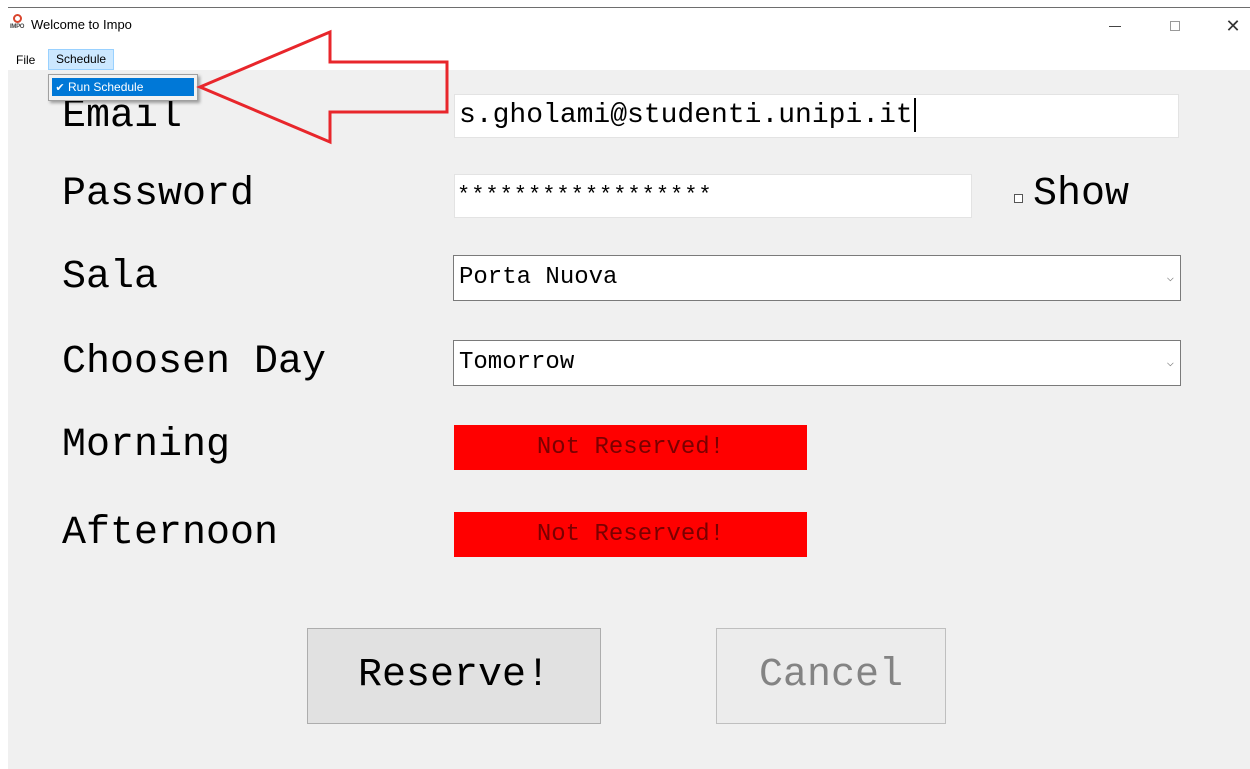  Describe the element at coordinates (454, 676) in the screenshot. I see `reserve-button: Reserve!` at that location.